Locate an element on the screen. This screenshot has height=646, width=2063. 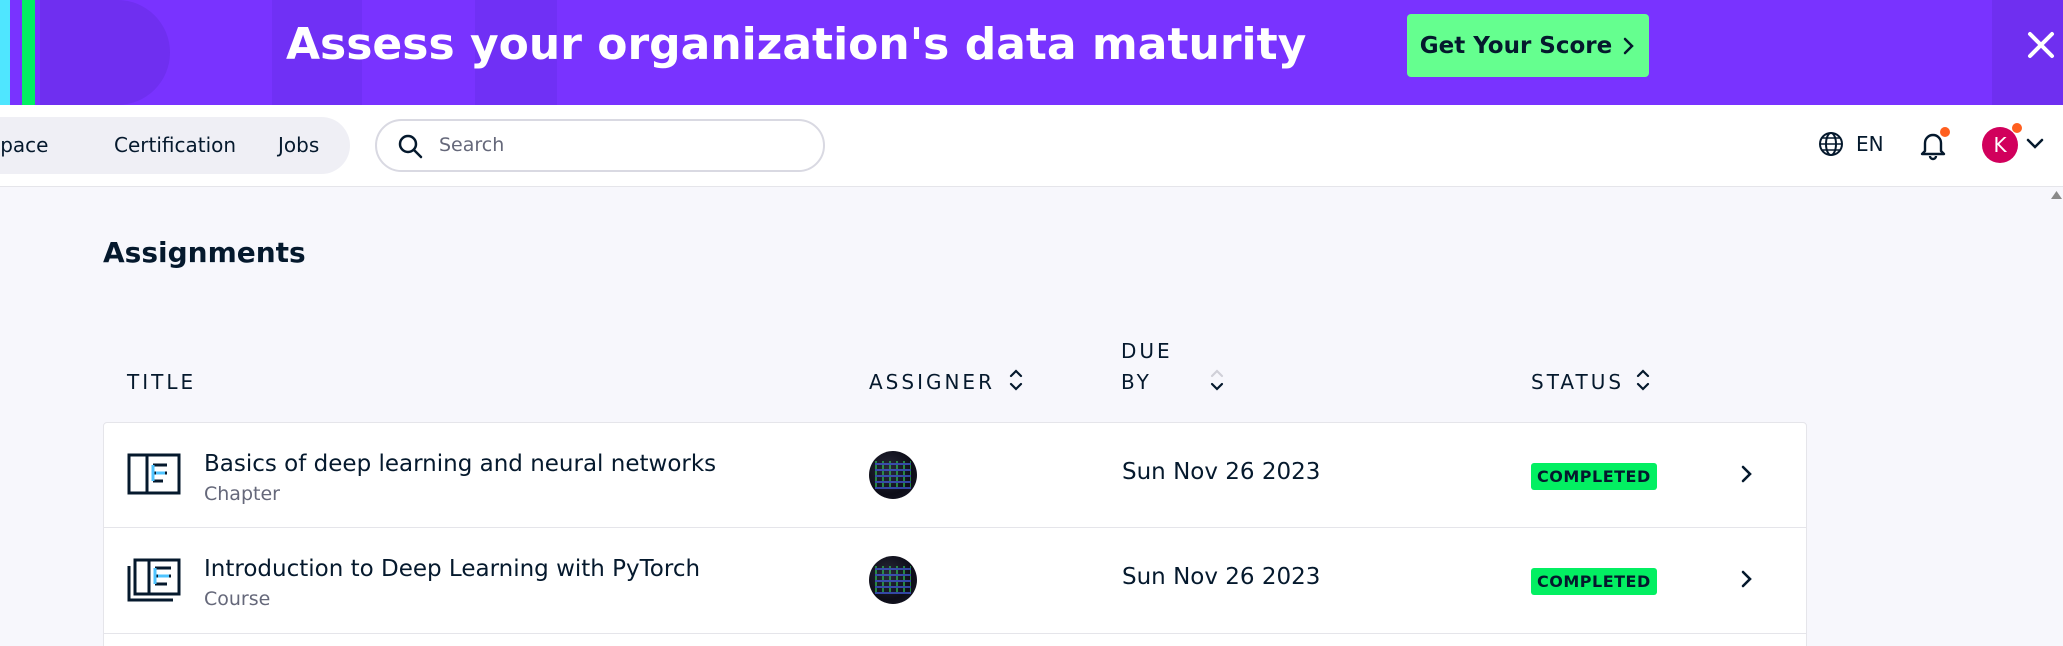
chevron-down-icon is located at coordinates (2035, 144).